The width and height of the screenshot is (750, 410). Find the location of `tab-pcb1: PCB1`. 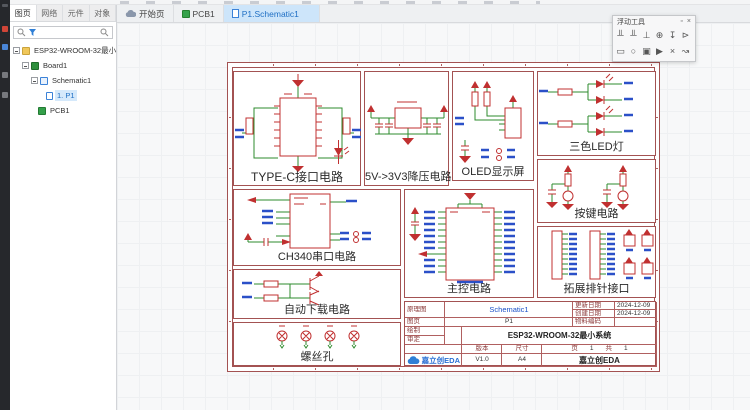

tab-pcb1: PCB1 is located at coordinates (199, 13).